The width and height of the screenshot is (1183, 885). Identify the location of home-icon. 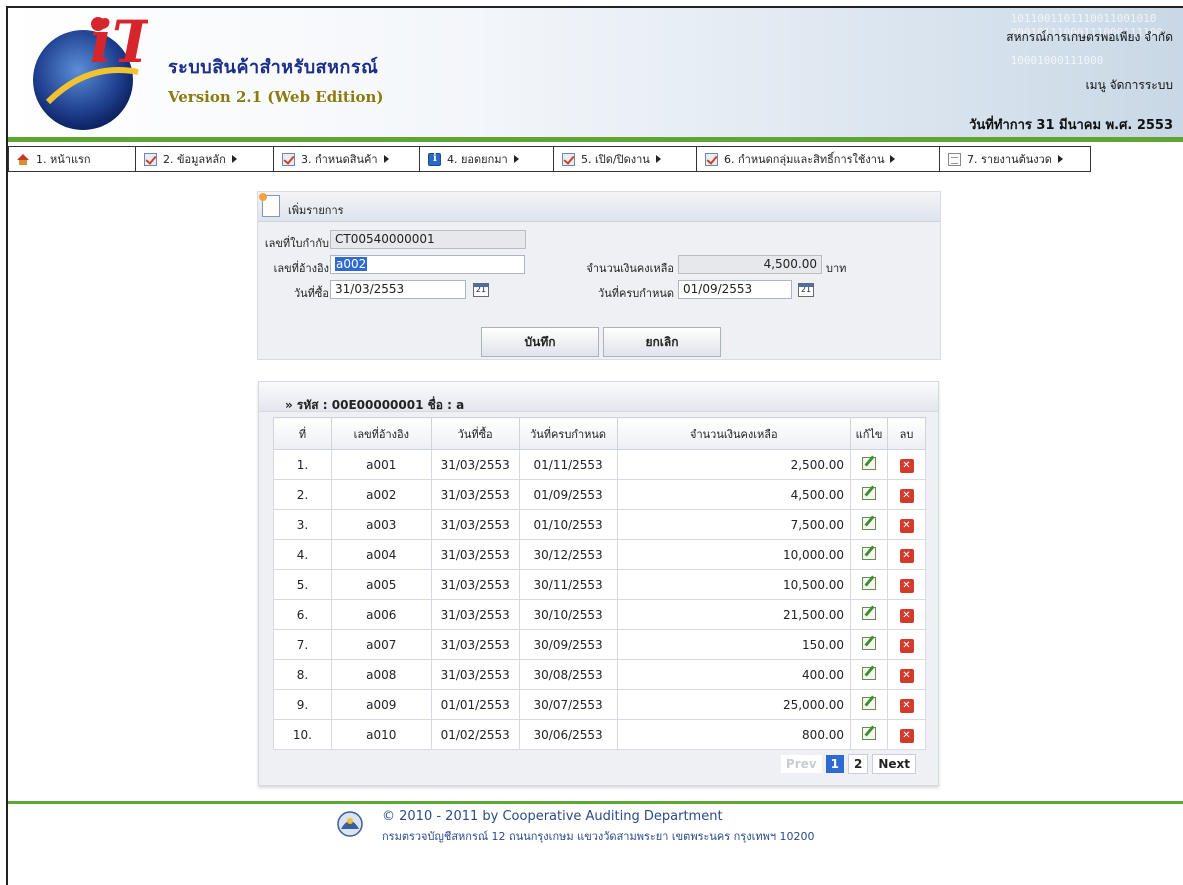
(23, 159).